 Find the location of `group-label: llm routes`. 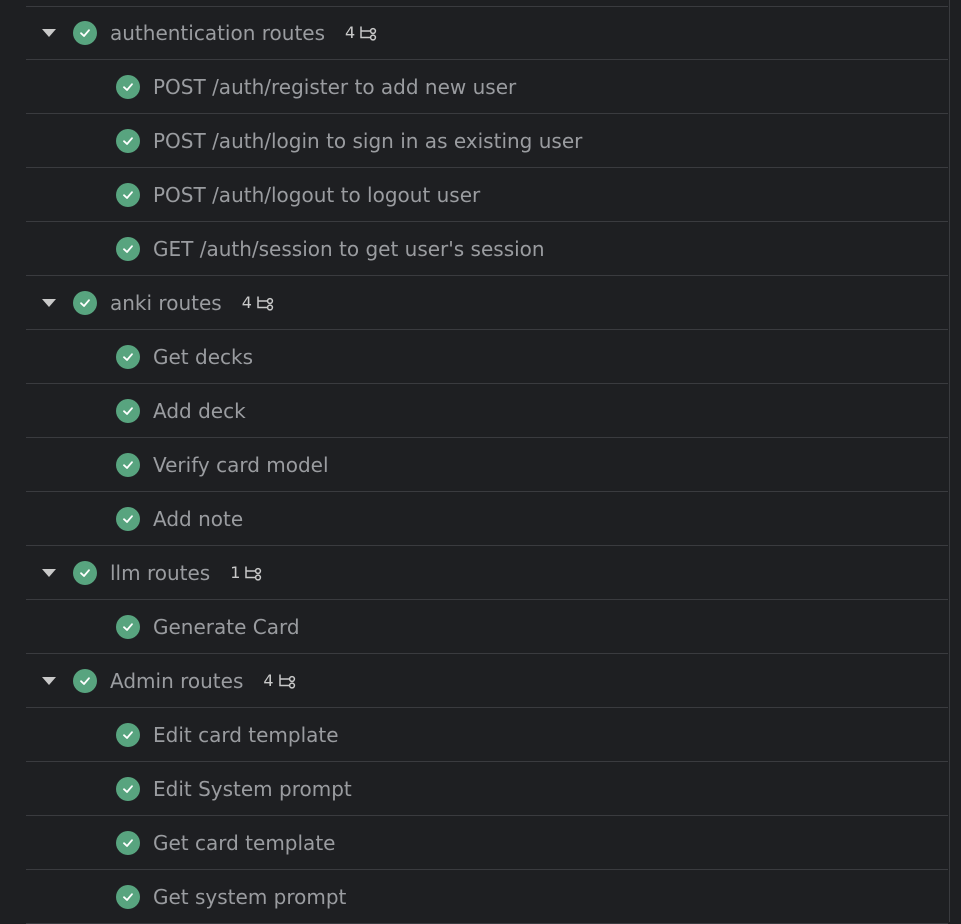

group-label: llm routes is located at coordinates (160, 573).